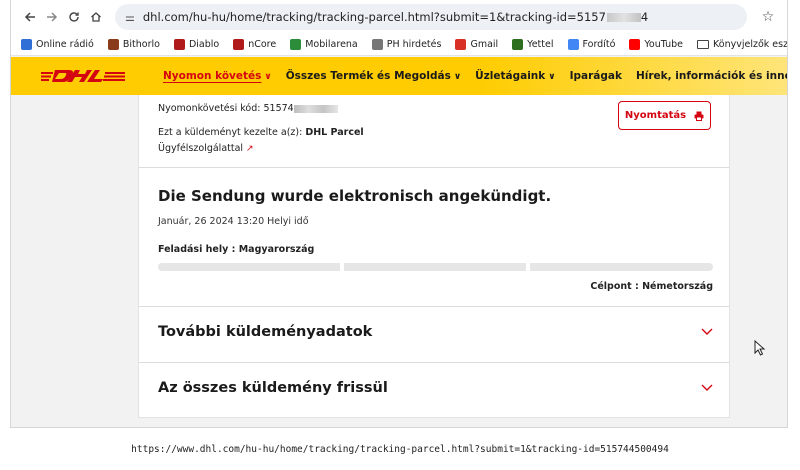 This screenshot has width=800, height=470. What do you see at coordinates (204, 44) in the screenshot?
I see `bookmark-label: Diablo` at bounding box center [204, 44].